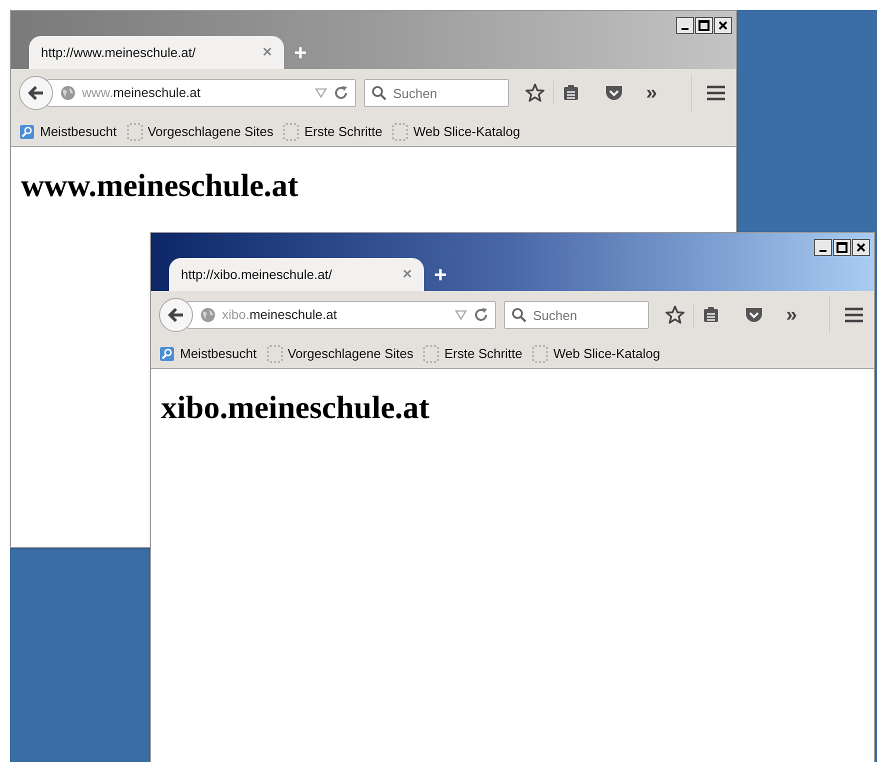 The width and height of the screenshot is (877, 762). What do you see at coordinates (142, 93) in the screenshot?
I see `url-text: www.meineschule.at` at bounding box center [142, 93].